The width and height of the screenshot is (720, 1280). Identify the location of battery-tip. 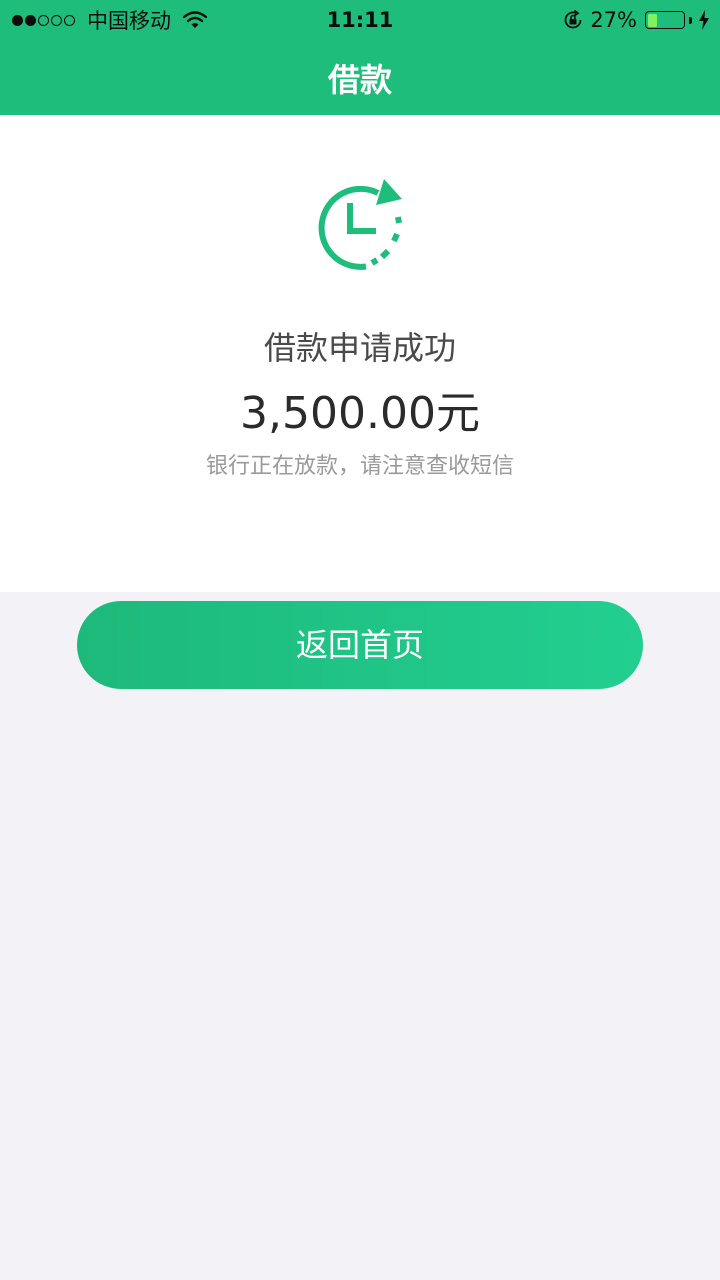
(690, 20).